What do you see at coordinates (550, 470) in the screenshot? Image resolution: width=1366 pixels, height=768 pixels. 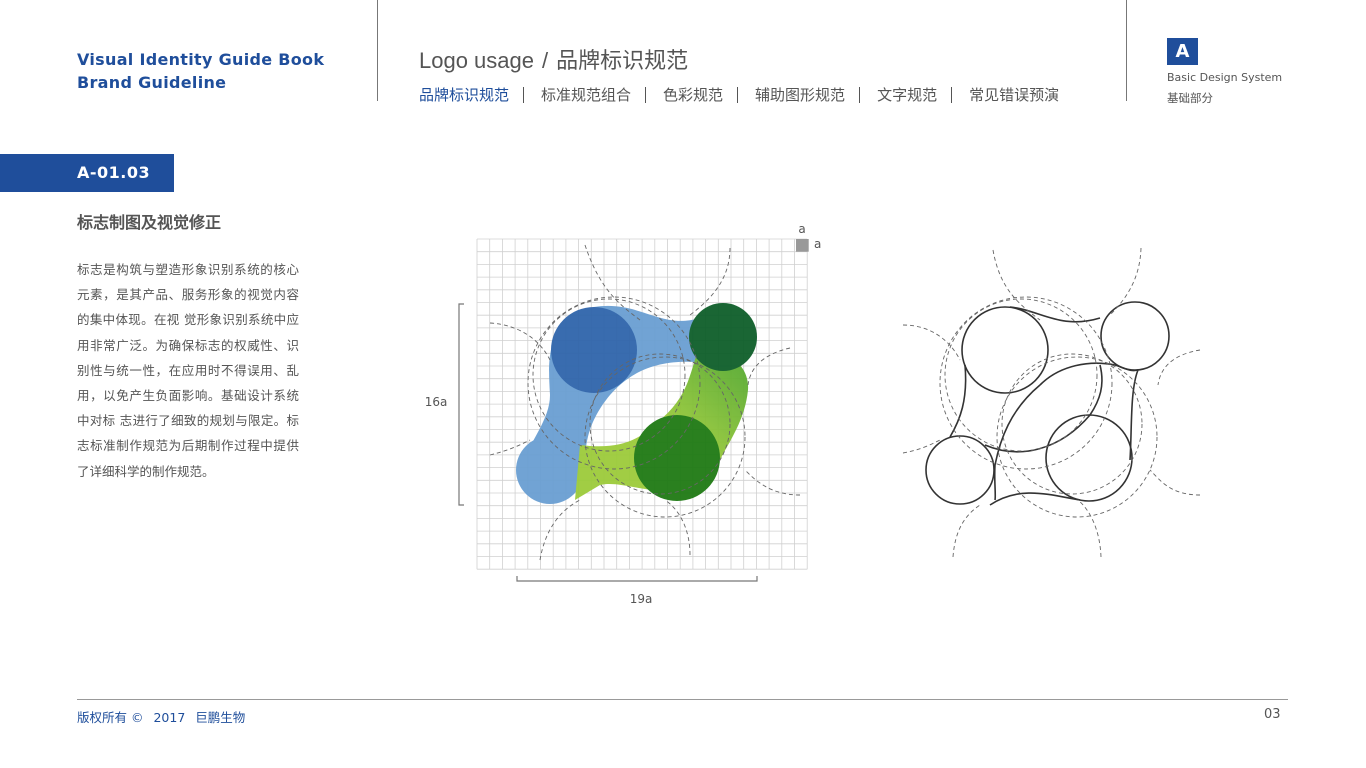 I see `logo-circle-blue-light` at bounding box center [550, 470].